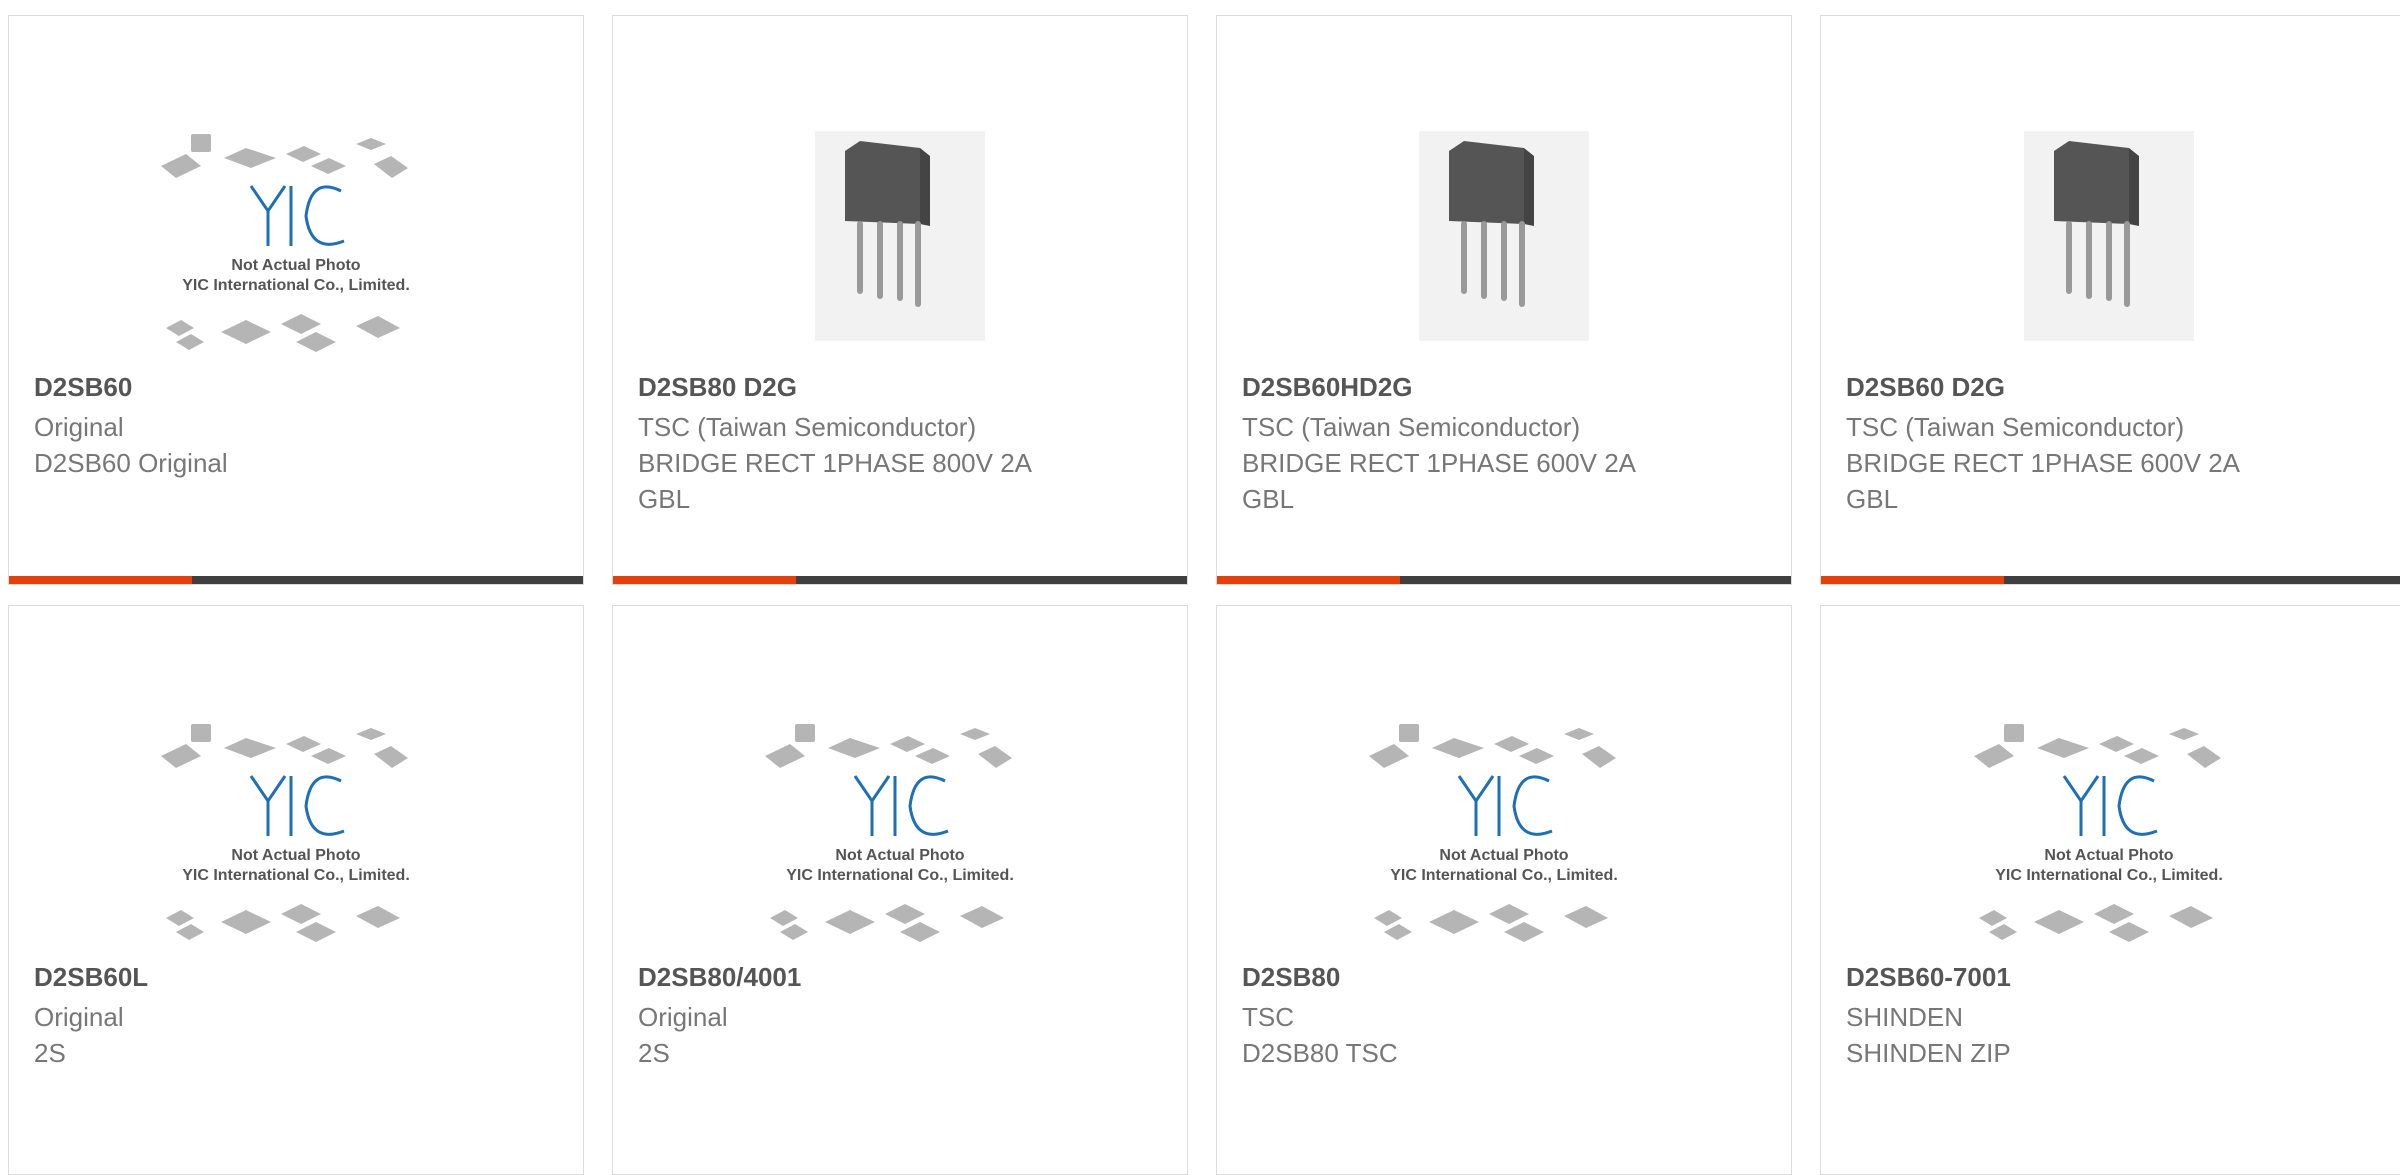 This screenshot has height=1175, width=2400. Describe the element at coordinates (1928, 1053) in the screenshot. I see `description: SHINDEN ZIP` at that location.